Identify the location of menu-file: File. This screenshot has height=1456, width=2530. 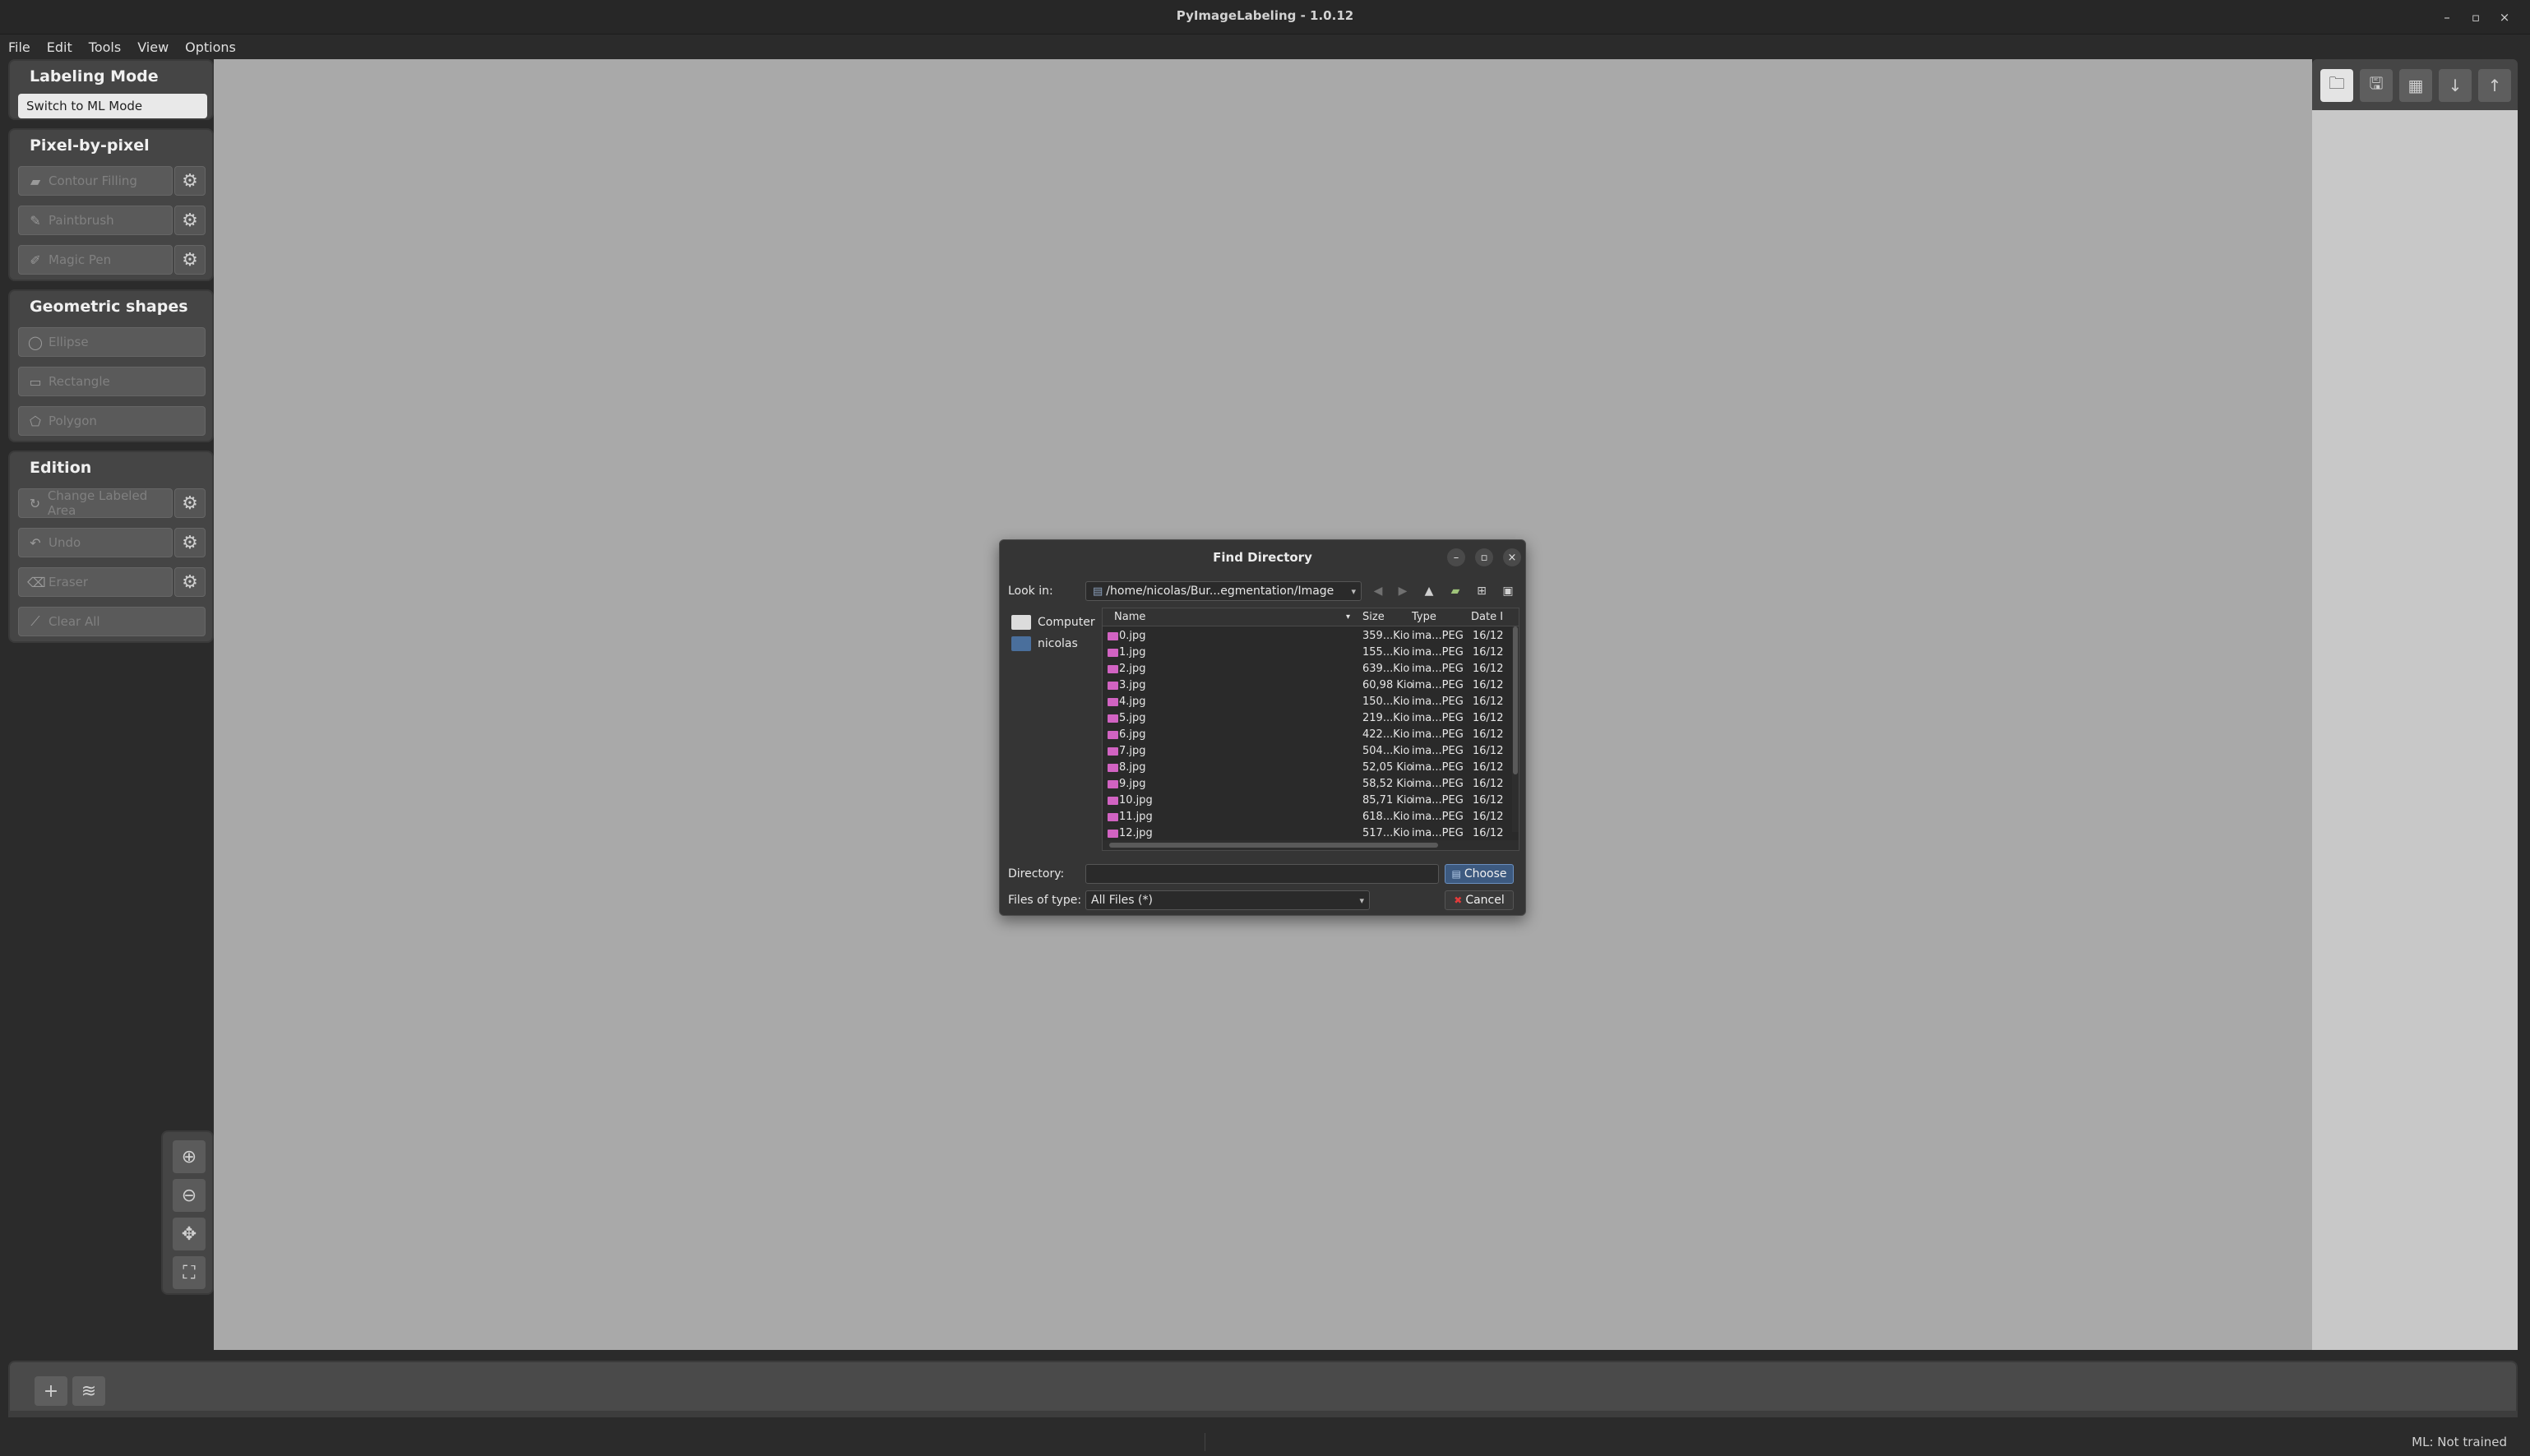
(19, 47).